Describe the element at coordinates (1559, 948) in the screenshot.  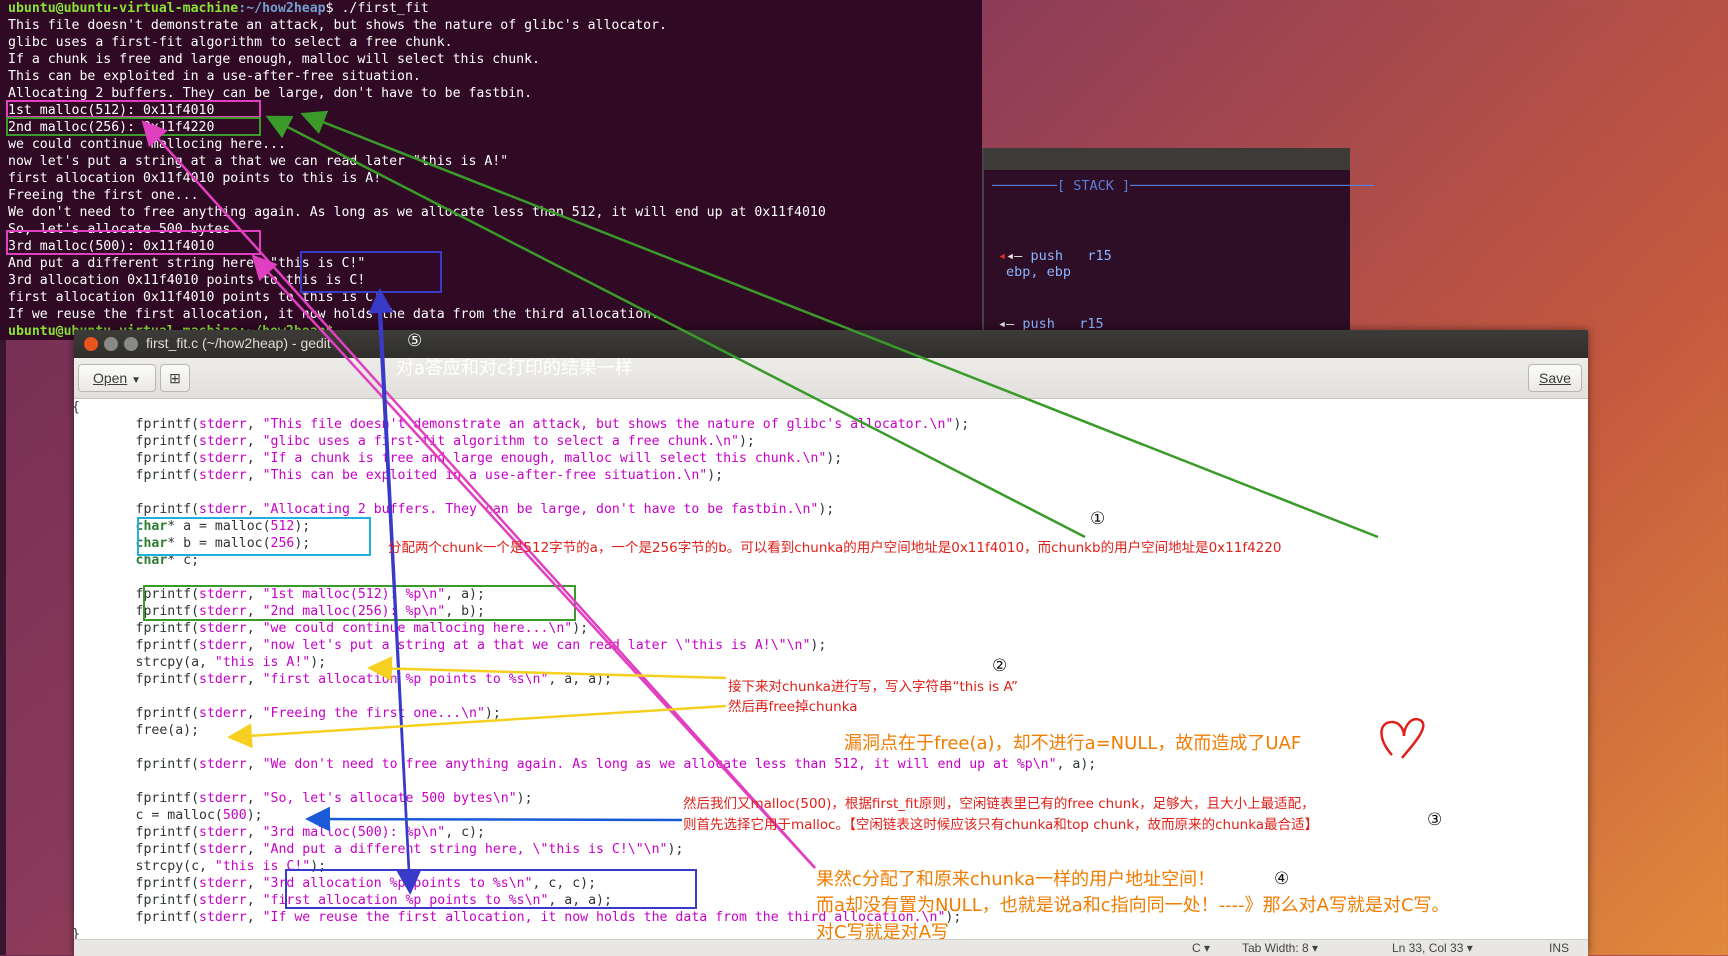
I see `insert-mode: INS` at that location.